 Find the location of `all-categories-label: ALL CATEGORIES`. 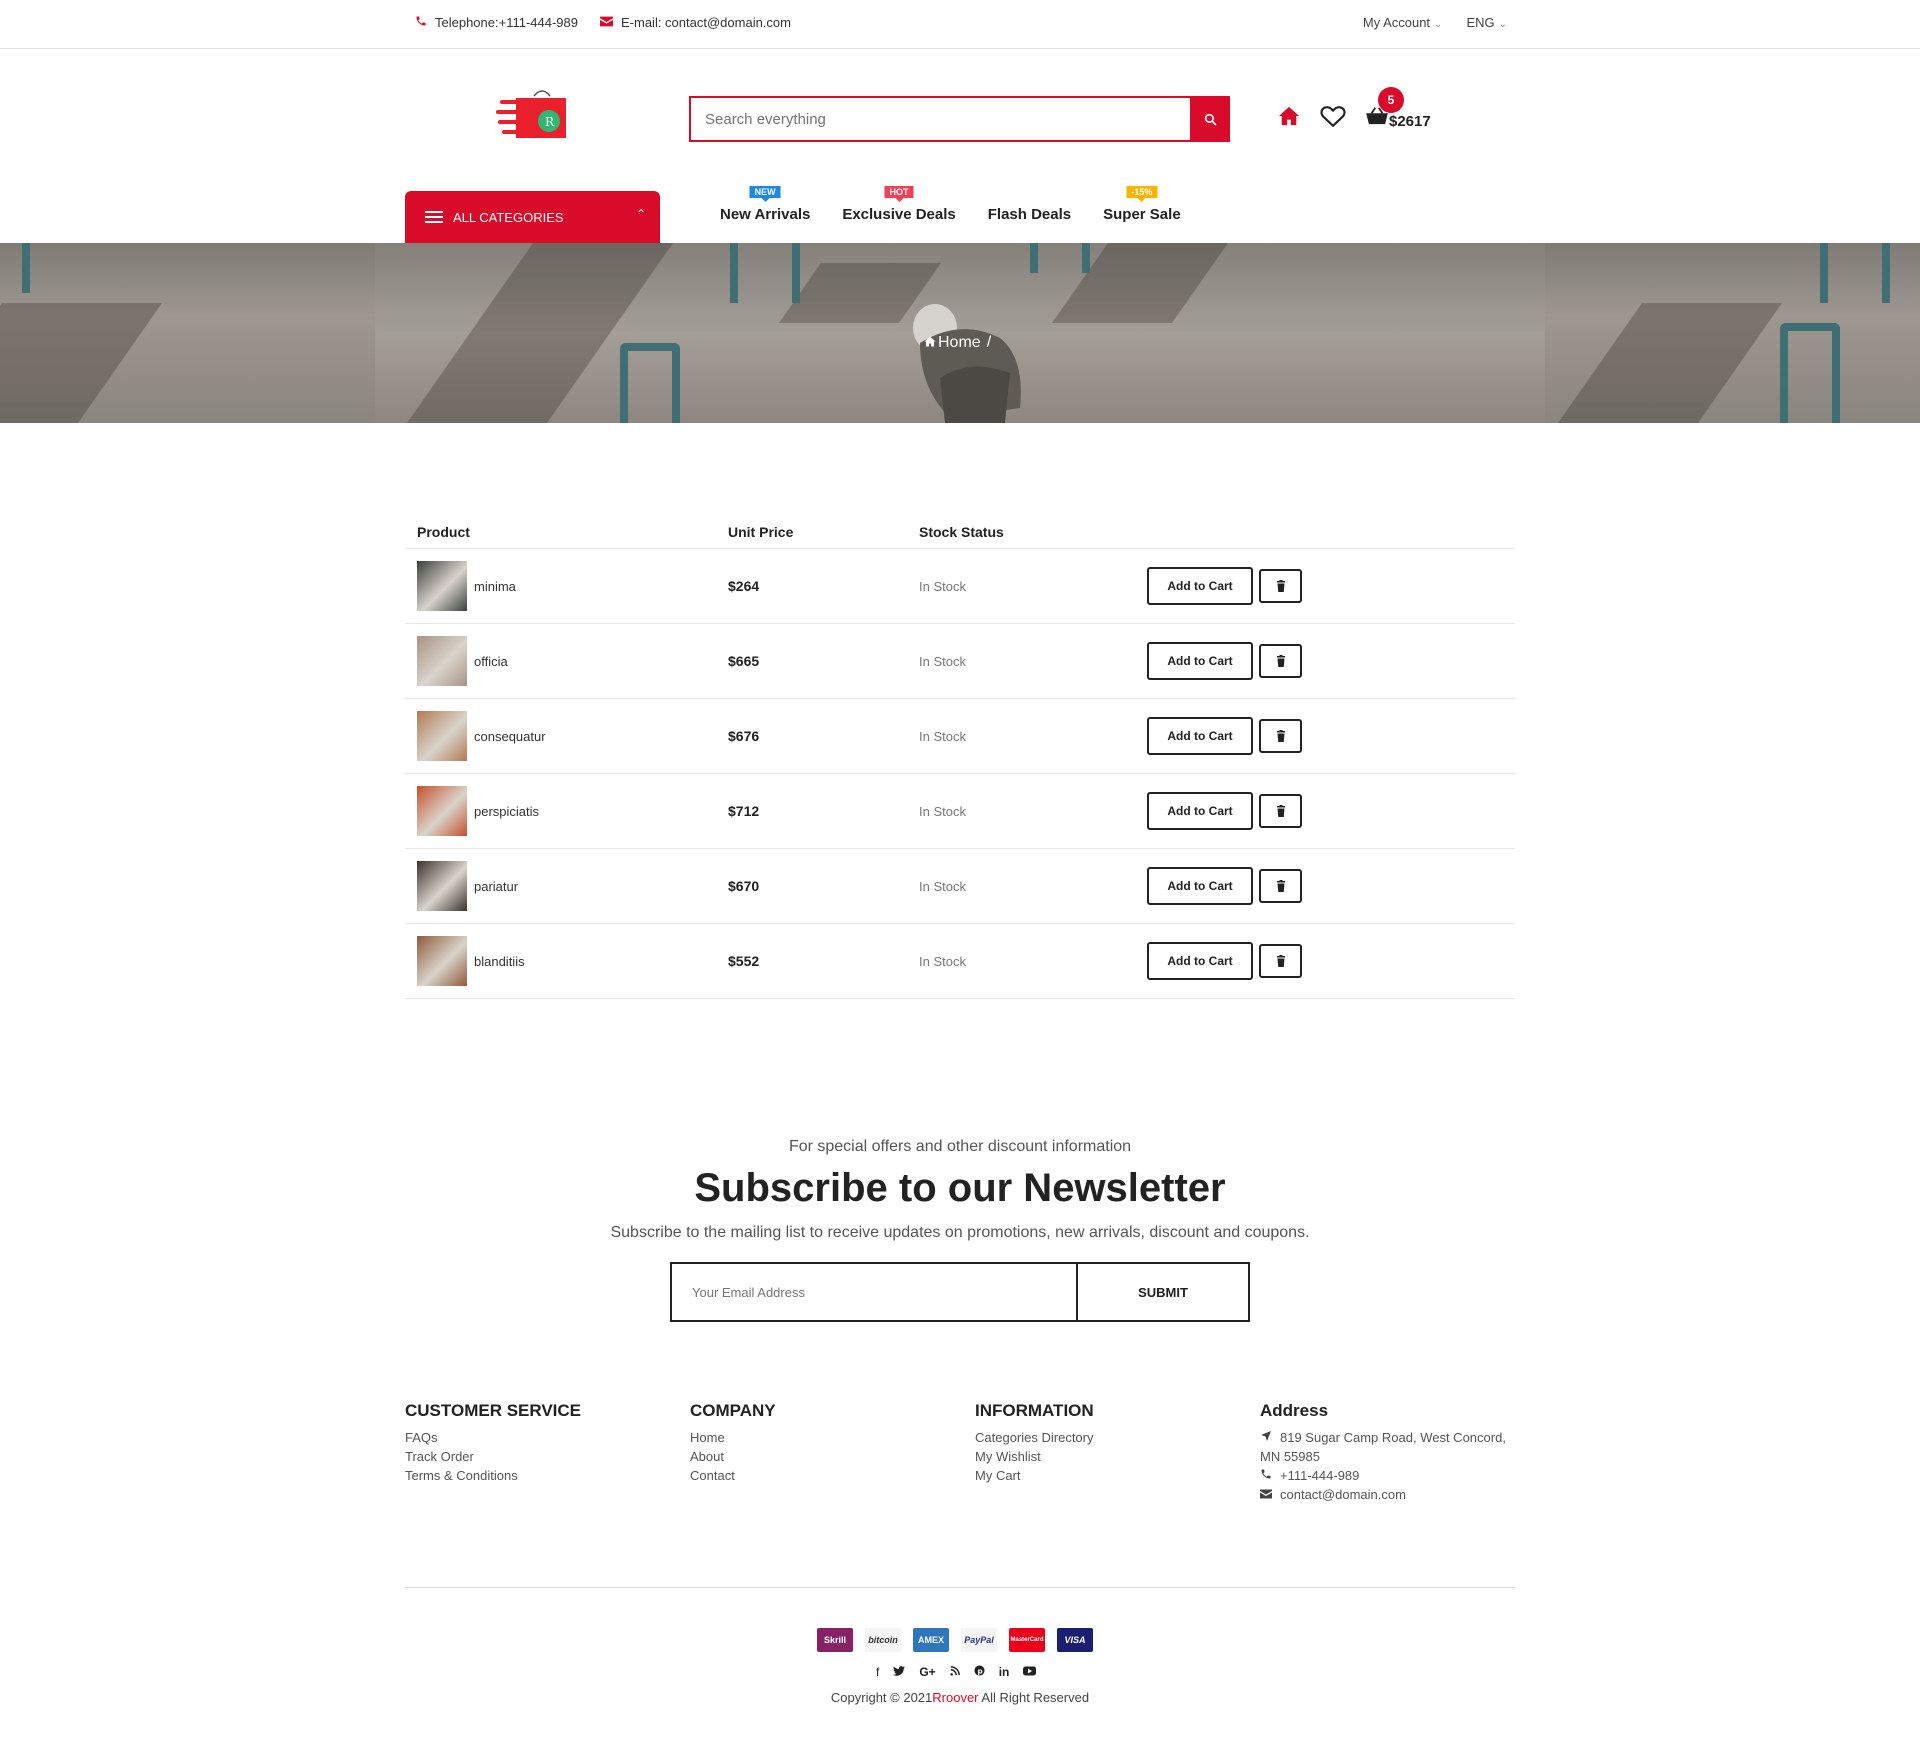

all-categories-label: ALL CATEGORIES is located at coordinates (508, 217).